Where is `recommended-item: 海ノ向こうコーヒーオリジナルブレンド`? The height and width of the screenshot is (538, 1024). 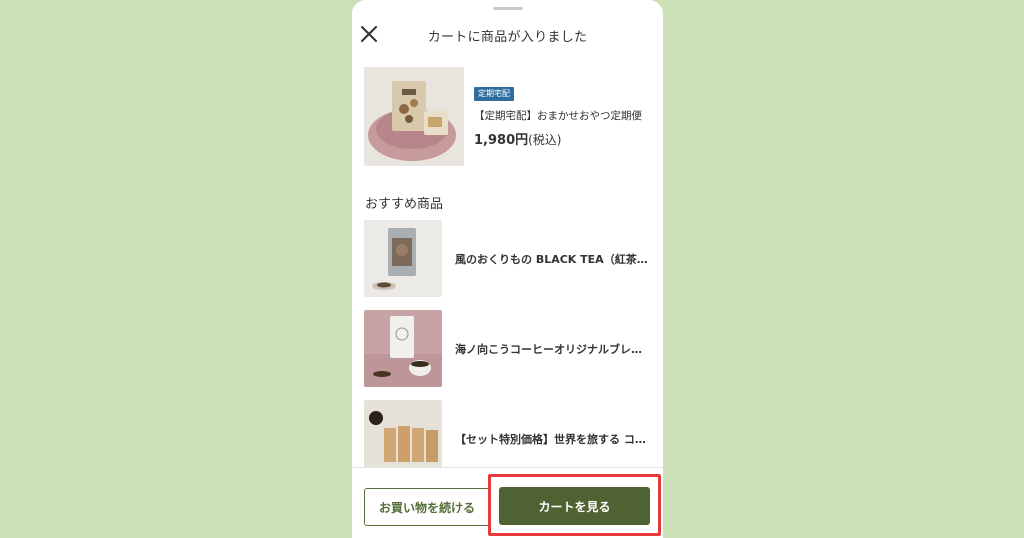 recommended-item: 海ノ向こうコーヒーオリジナルブレンド is located at coordinates (509, 348).